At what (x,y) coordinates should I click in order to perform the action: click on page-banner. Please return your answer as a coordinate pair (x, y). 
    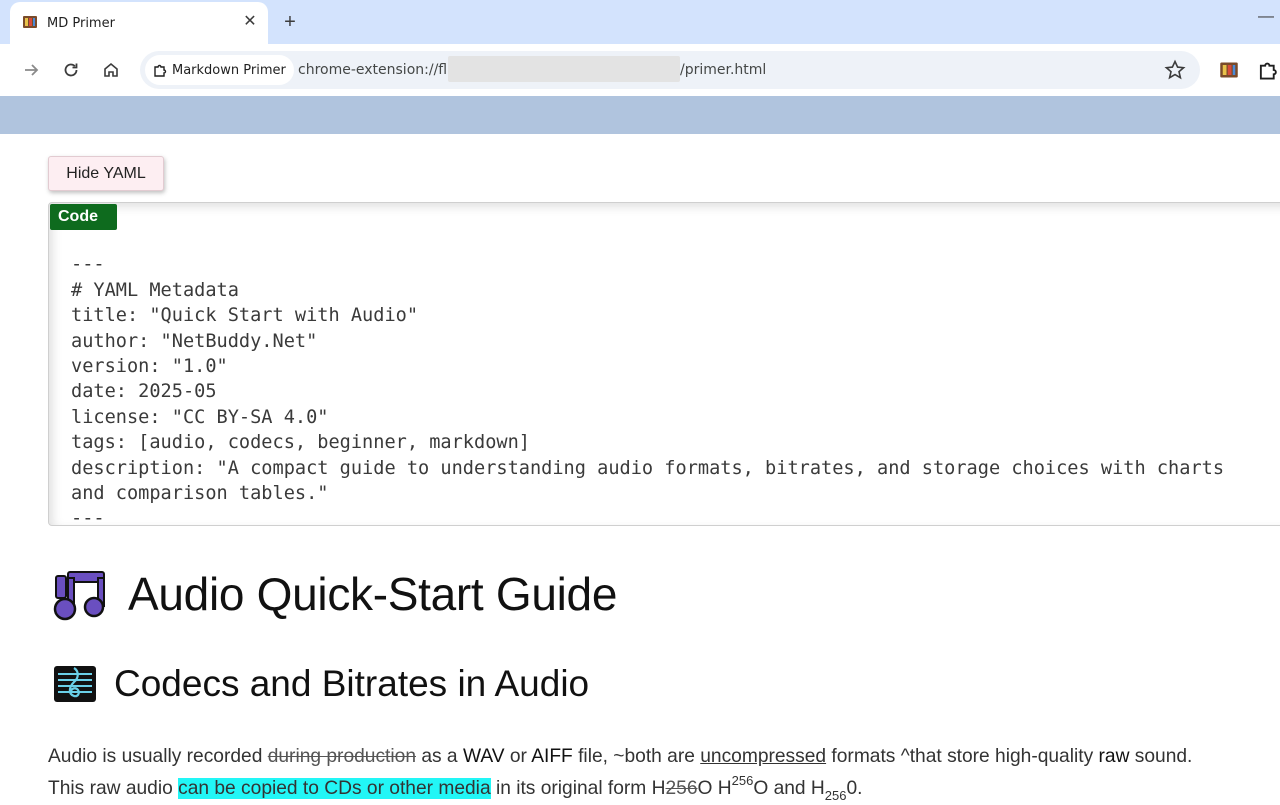
    Looking at the image, I should click on (640, 115).